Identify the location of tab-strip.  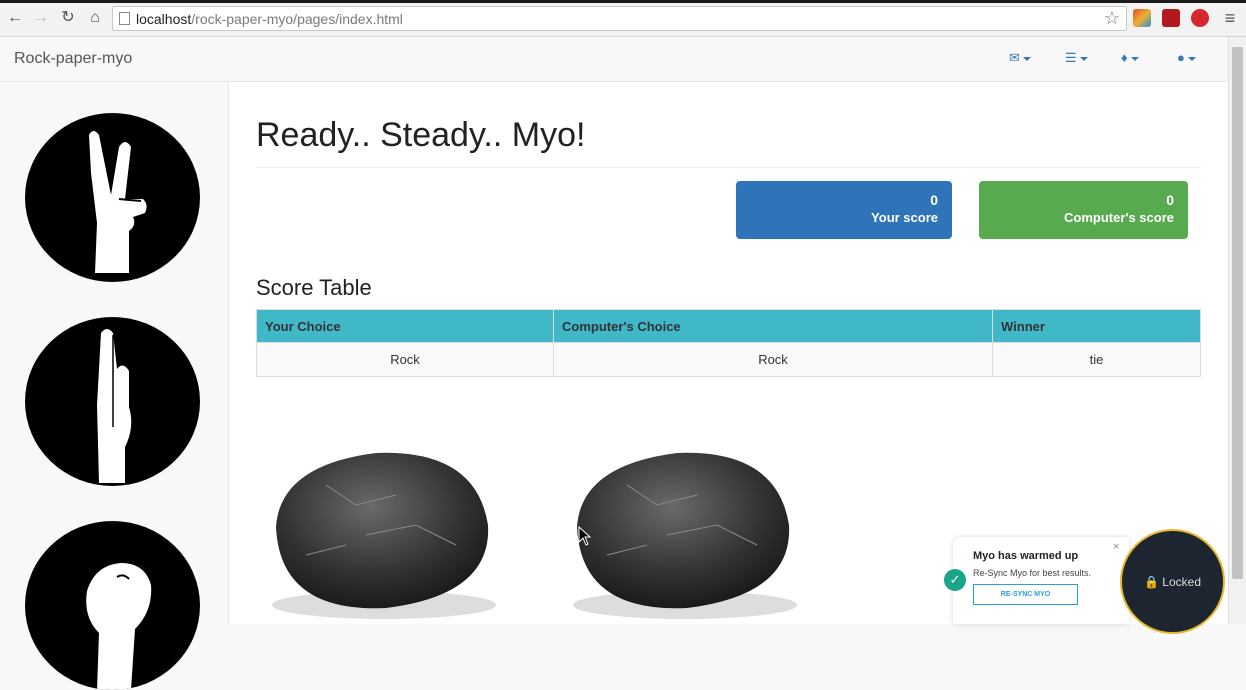
(623, 1).